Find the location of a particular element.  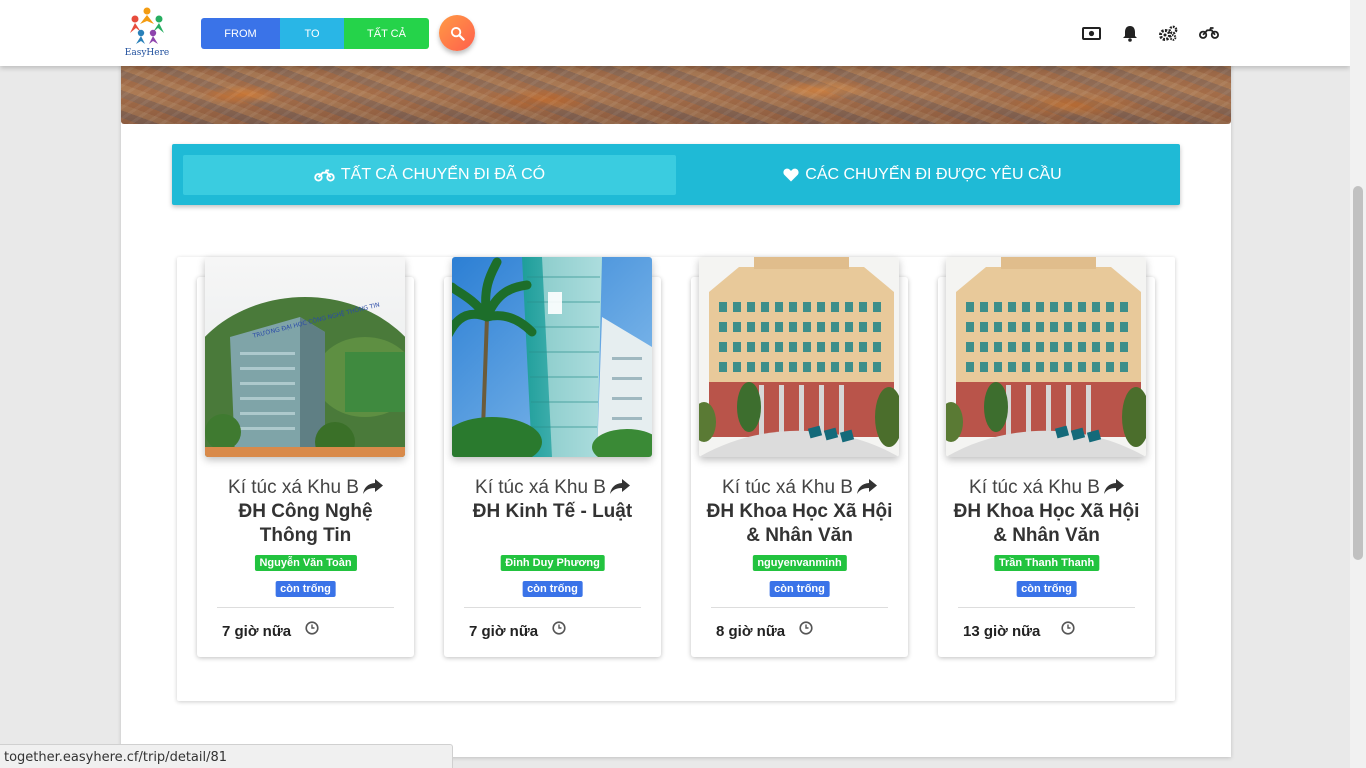

driver-badge: Đinh Duy Phương is located at coordinates (552, 563).